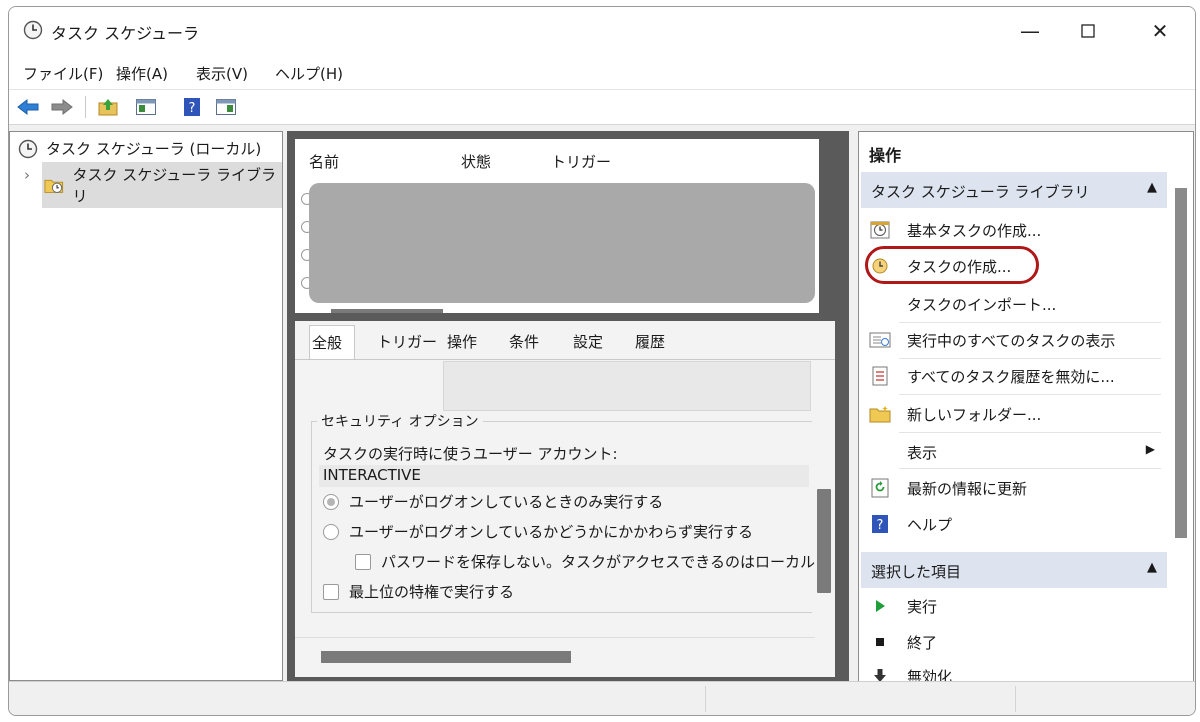  Describe the element at coordinates (650, 341) in the screenshot. I see `tab-history: 履歴` at that location.